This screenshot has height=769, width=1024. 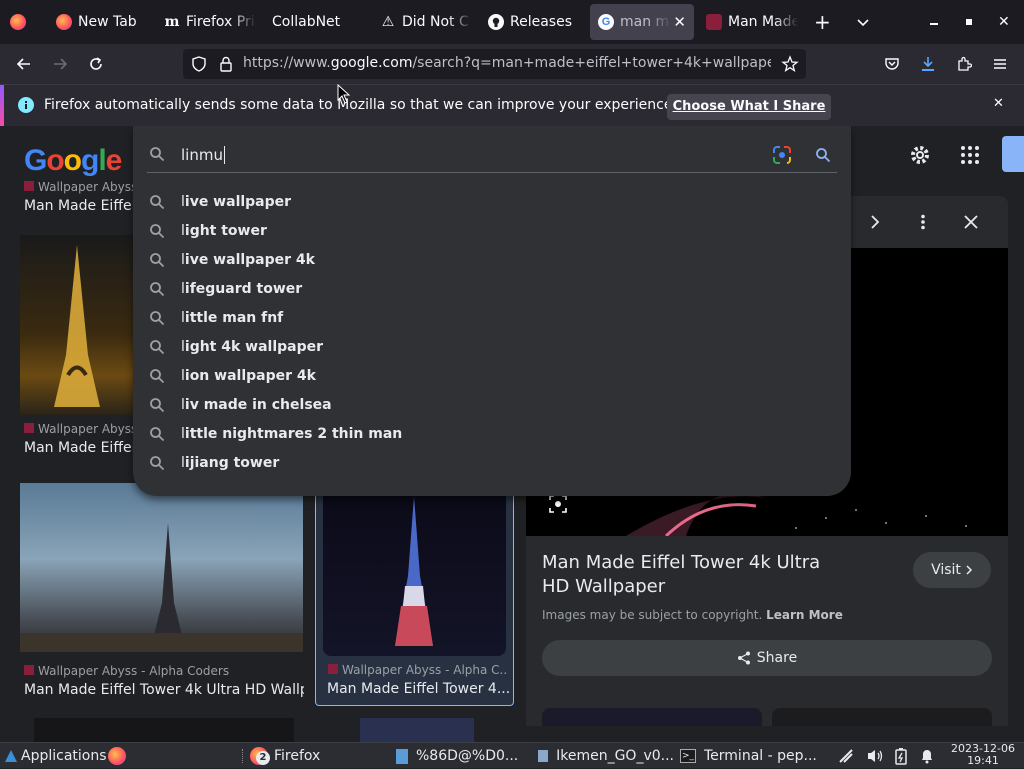 What do you see at coordinates (927, 756) in the screenshot?
I see `notification-bell-icon` at bounding box center [927, 756].